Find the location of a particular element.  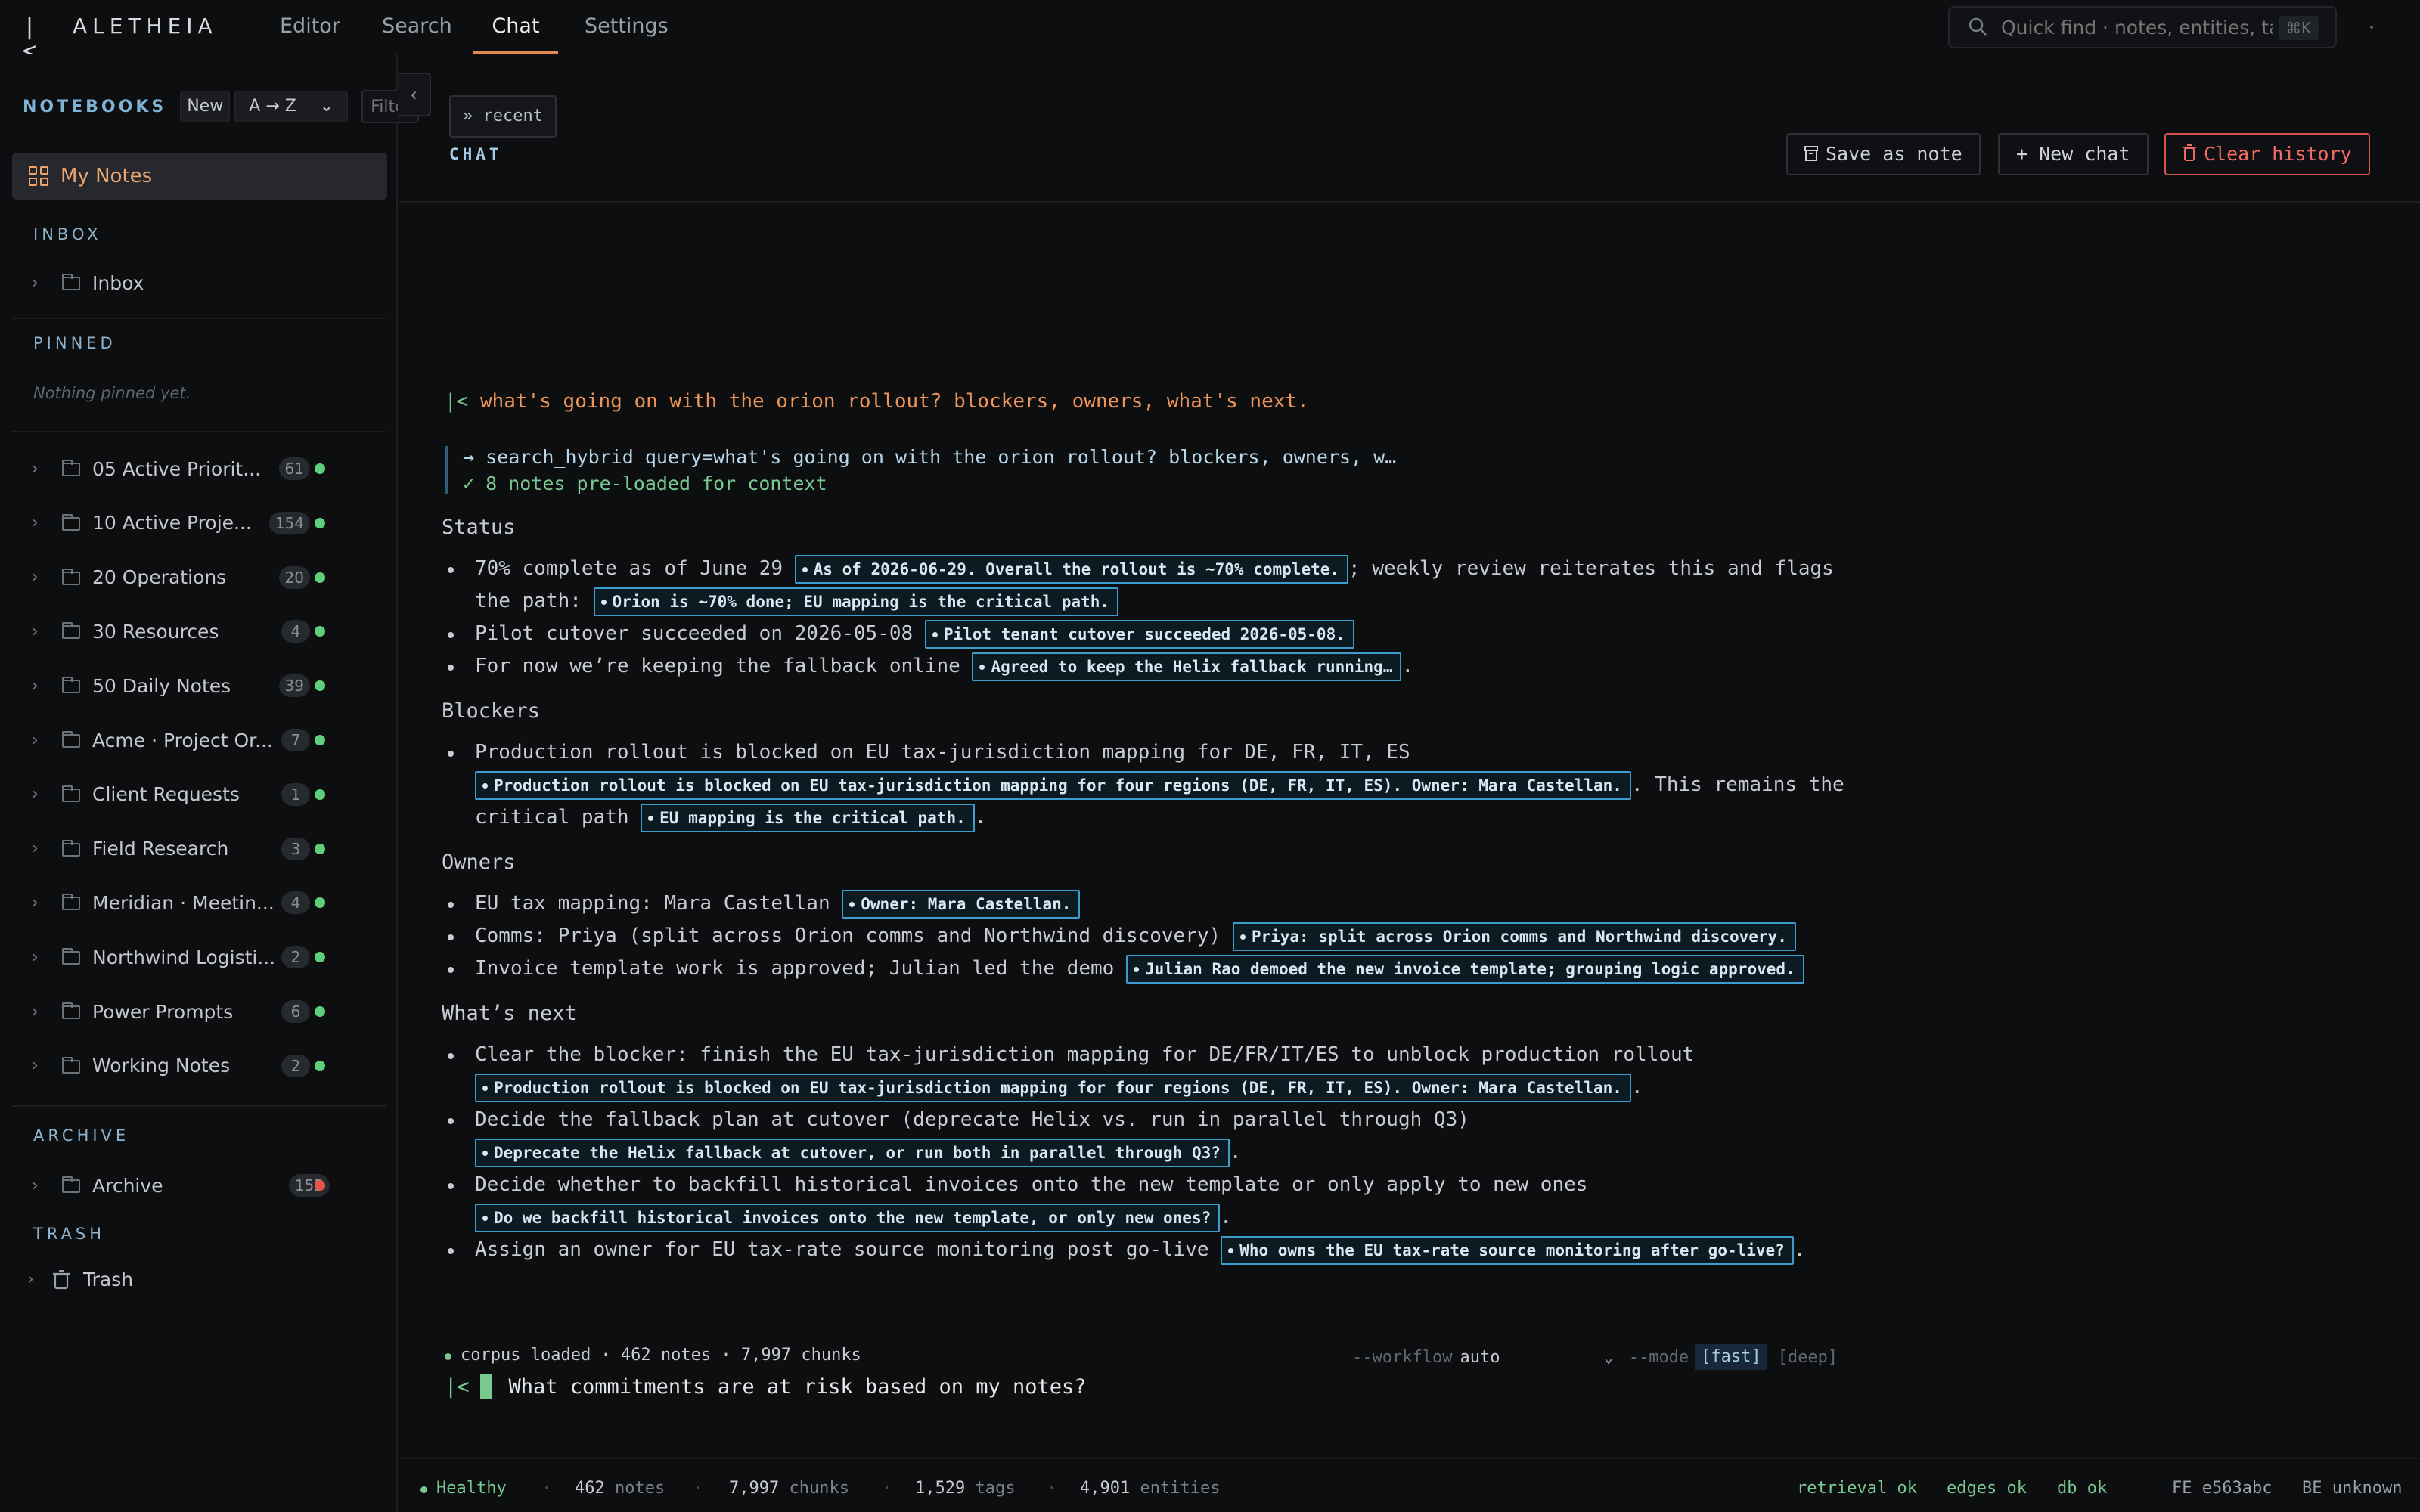

chevron-down-icon: ⌄ is located at coordinates (1608, 1357).